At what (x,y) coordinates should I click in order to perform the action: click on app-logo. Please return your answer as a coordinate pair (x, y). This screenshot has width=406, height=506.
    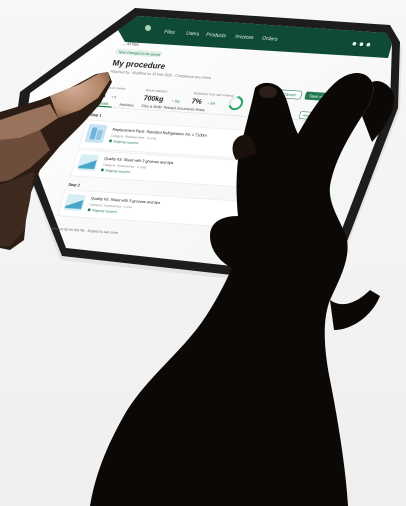
    Looking at the image, I should click on (148, 28).